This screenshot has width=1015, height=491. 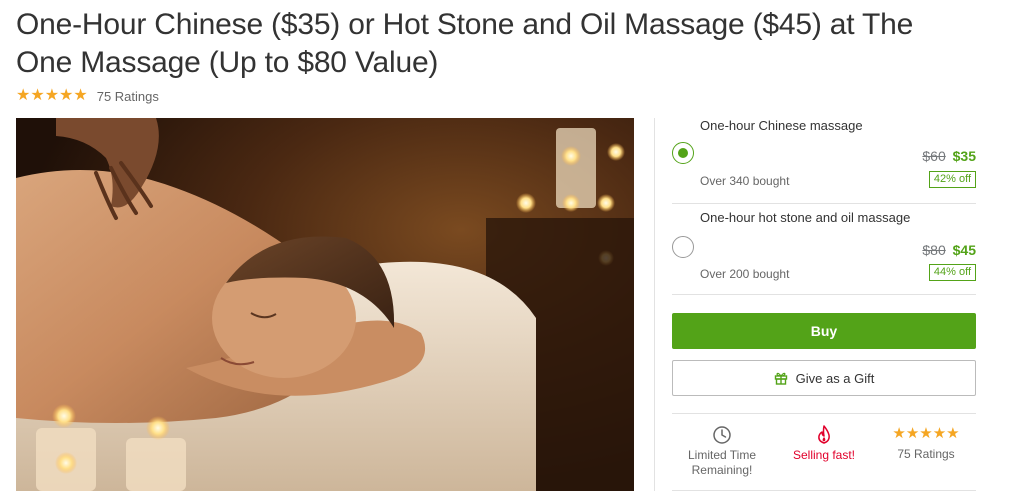 I want to click on option-title: One-hour hot stone and oil massage, so click(x=805, y=217).